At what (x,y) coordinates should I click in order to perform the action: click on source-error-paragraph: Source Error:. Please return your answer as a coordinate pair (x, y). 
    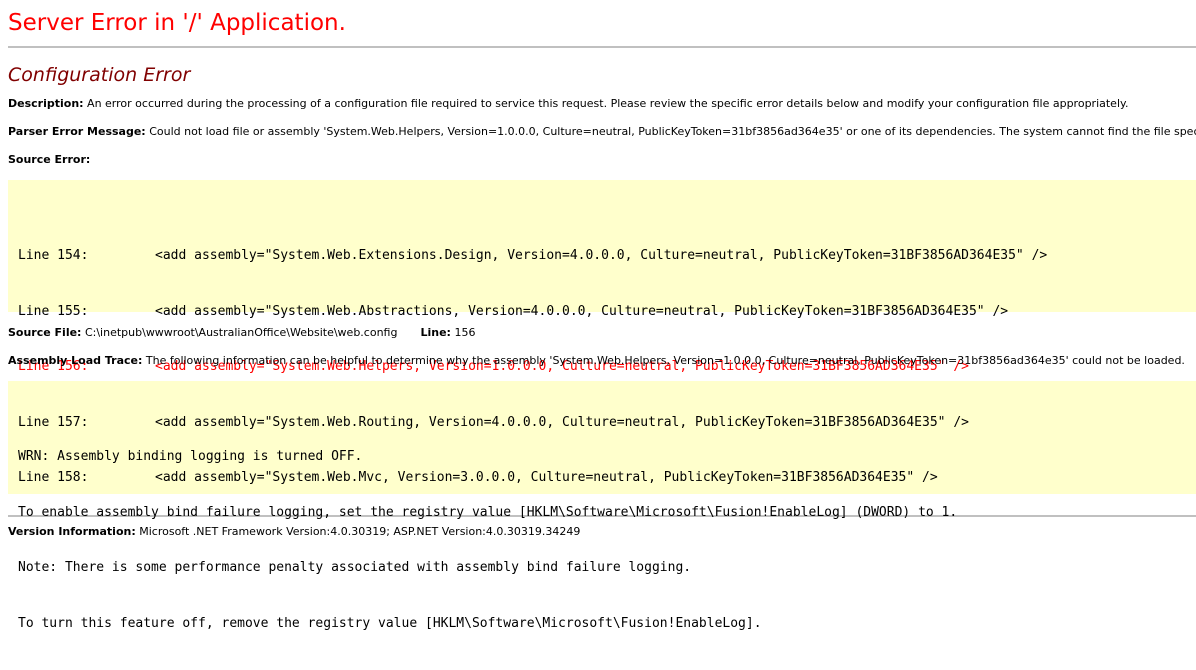
    Looking at the image, I should click on (602, 160).